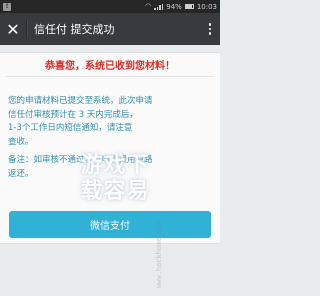  I want to click on title-bar: ✕ 信任付 提交成功, so click(110, 29).